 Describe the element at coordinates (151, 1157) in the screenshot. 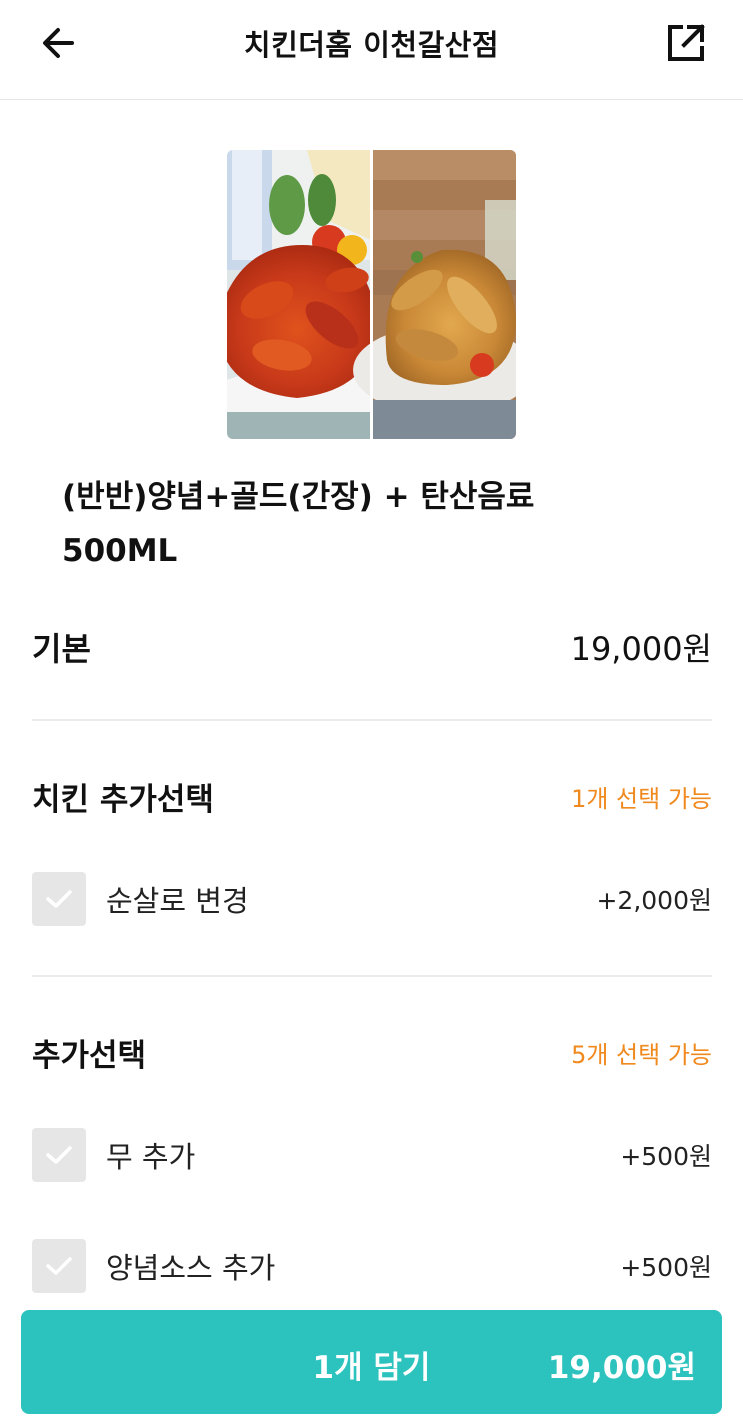

I see `option-label: 무 추가` at that location.